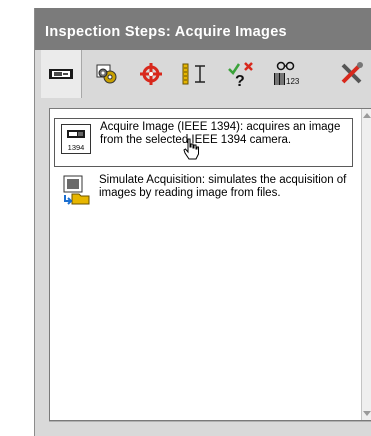 Image resolution: width=371 pixels, height=436 pixels. I want to click on check-question-icon: ?, so click(240, 75).